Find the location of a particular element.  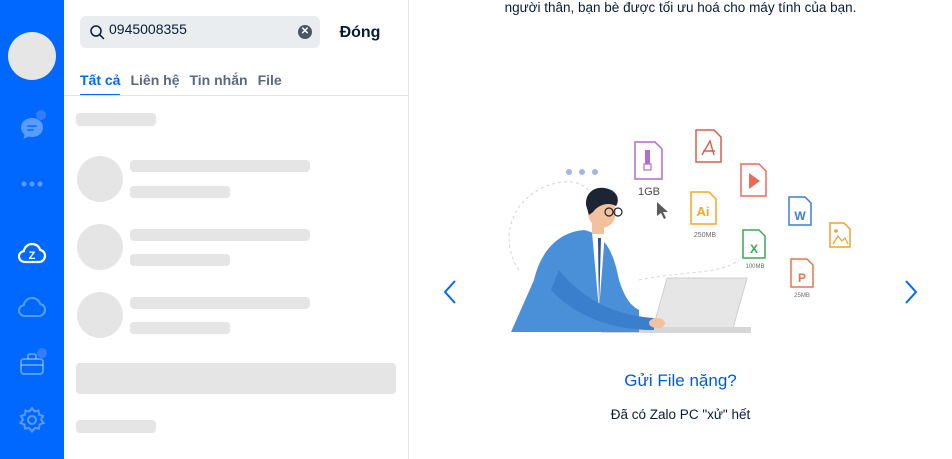

zalo-cloud-icon: Z is located at coordinates (32, 253).